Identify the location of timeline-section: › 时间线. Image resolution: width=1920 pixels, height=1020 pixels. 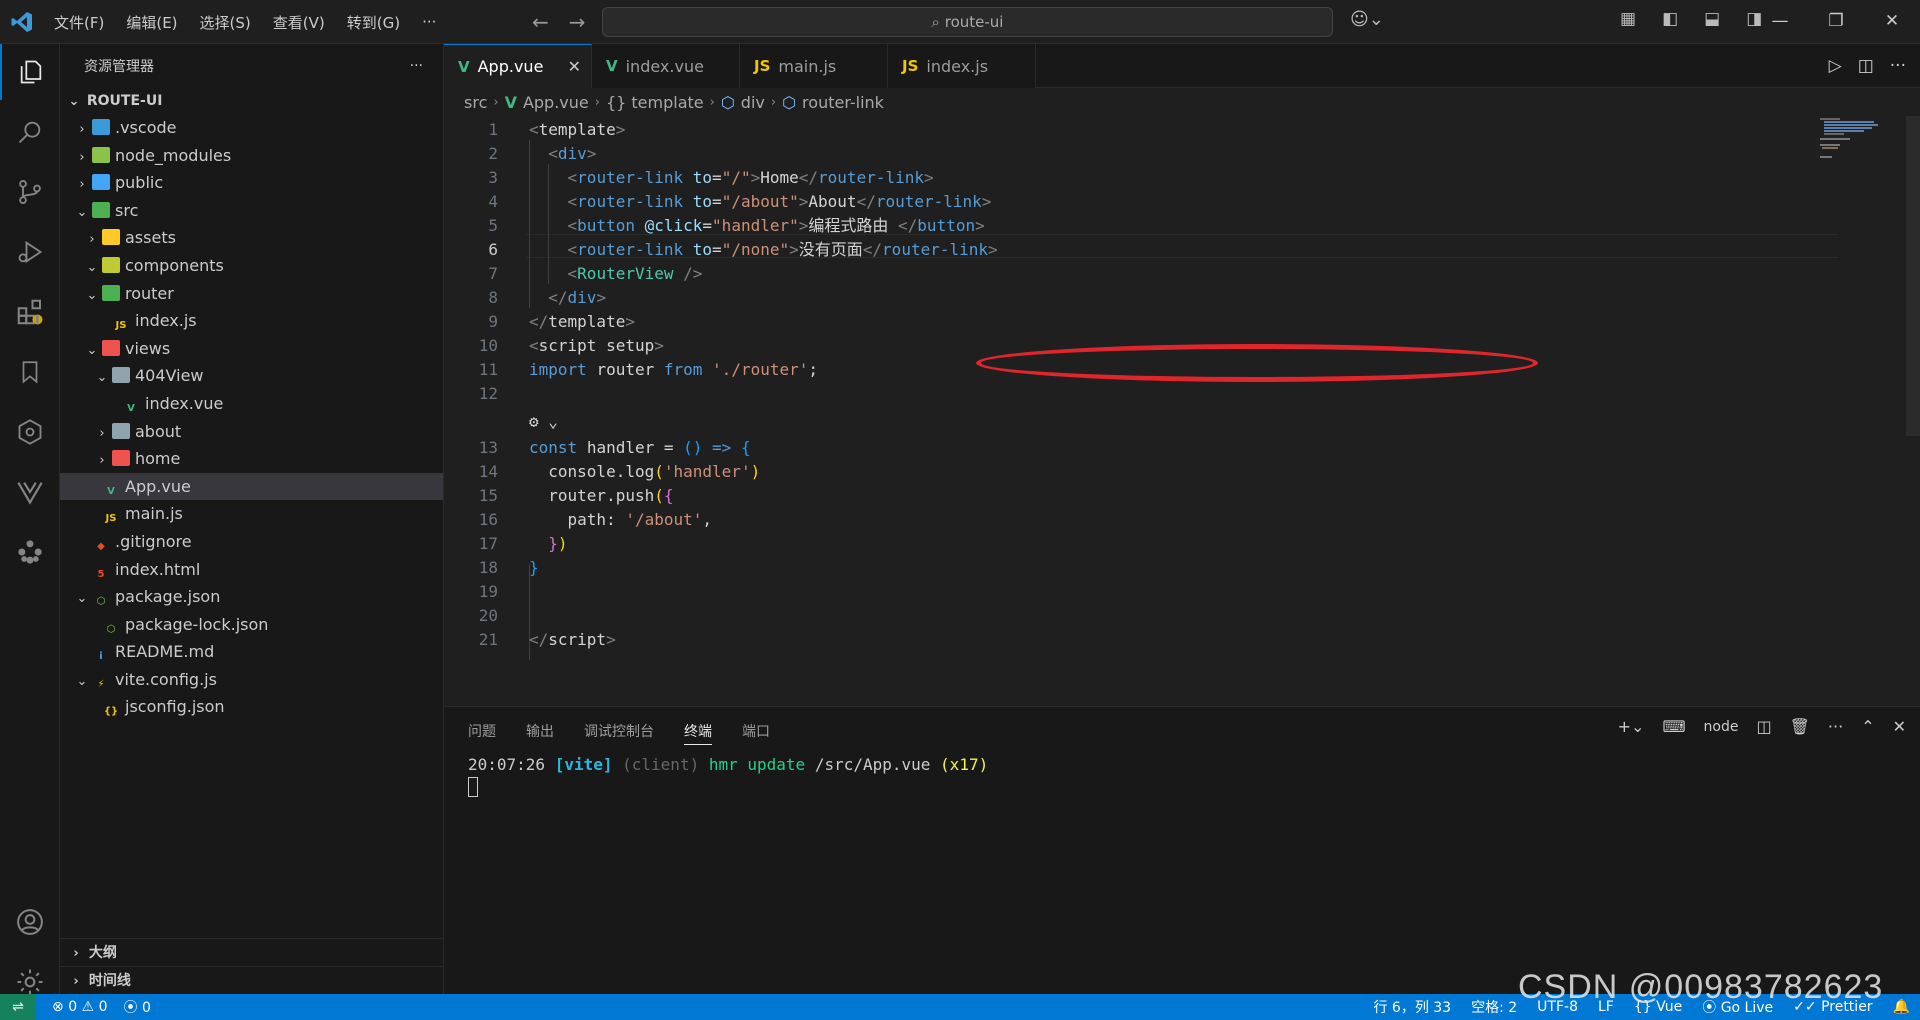
(251, 980).